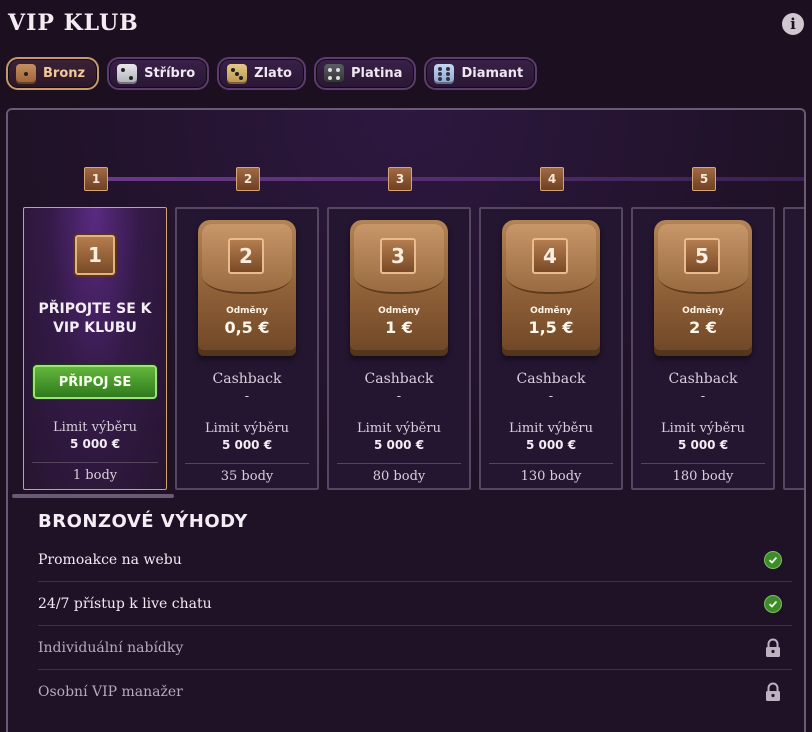 This screenshot has width=812, height=732. I want to click on level-badge: 5, so click(702, 256).